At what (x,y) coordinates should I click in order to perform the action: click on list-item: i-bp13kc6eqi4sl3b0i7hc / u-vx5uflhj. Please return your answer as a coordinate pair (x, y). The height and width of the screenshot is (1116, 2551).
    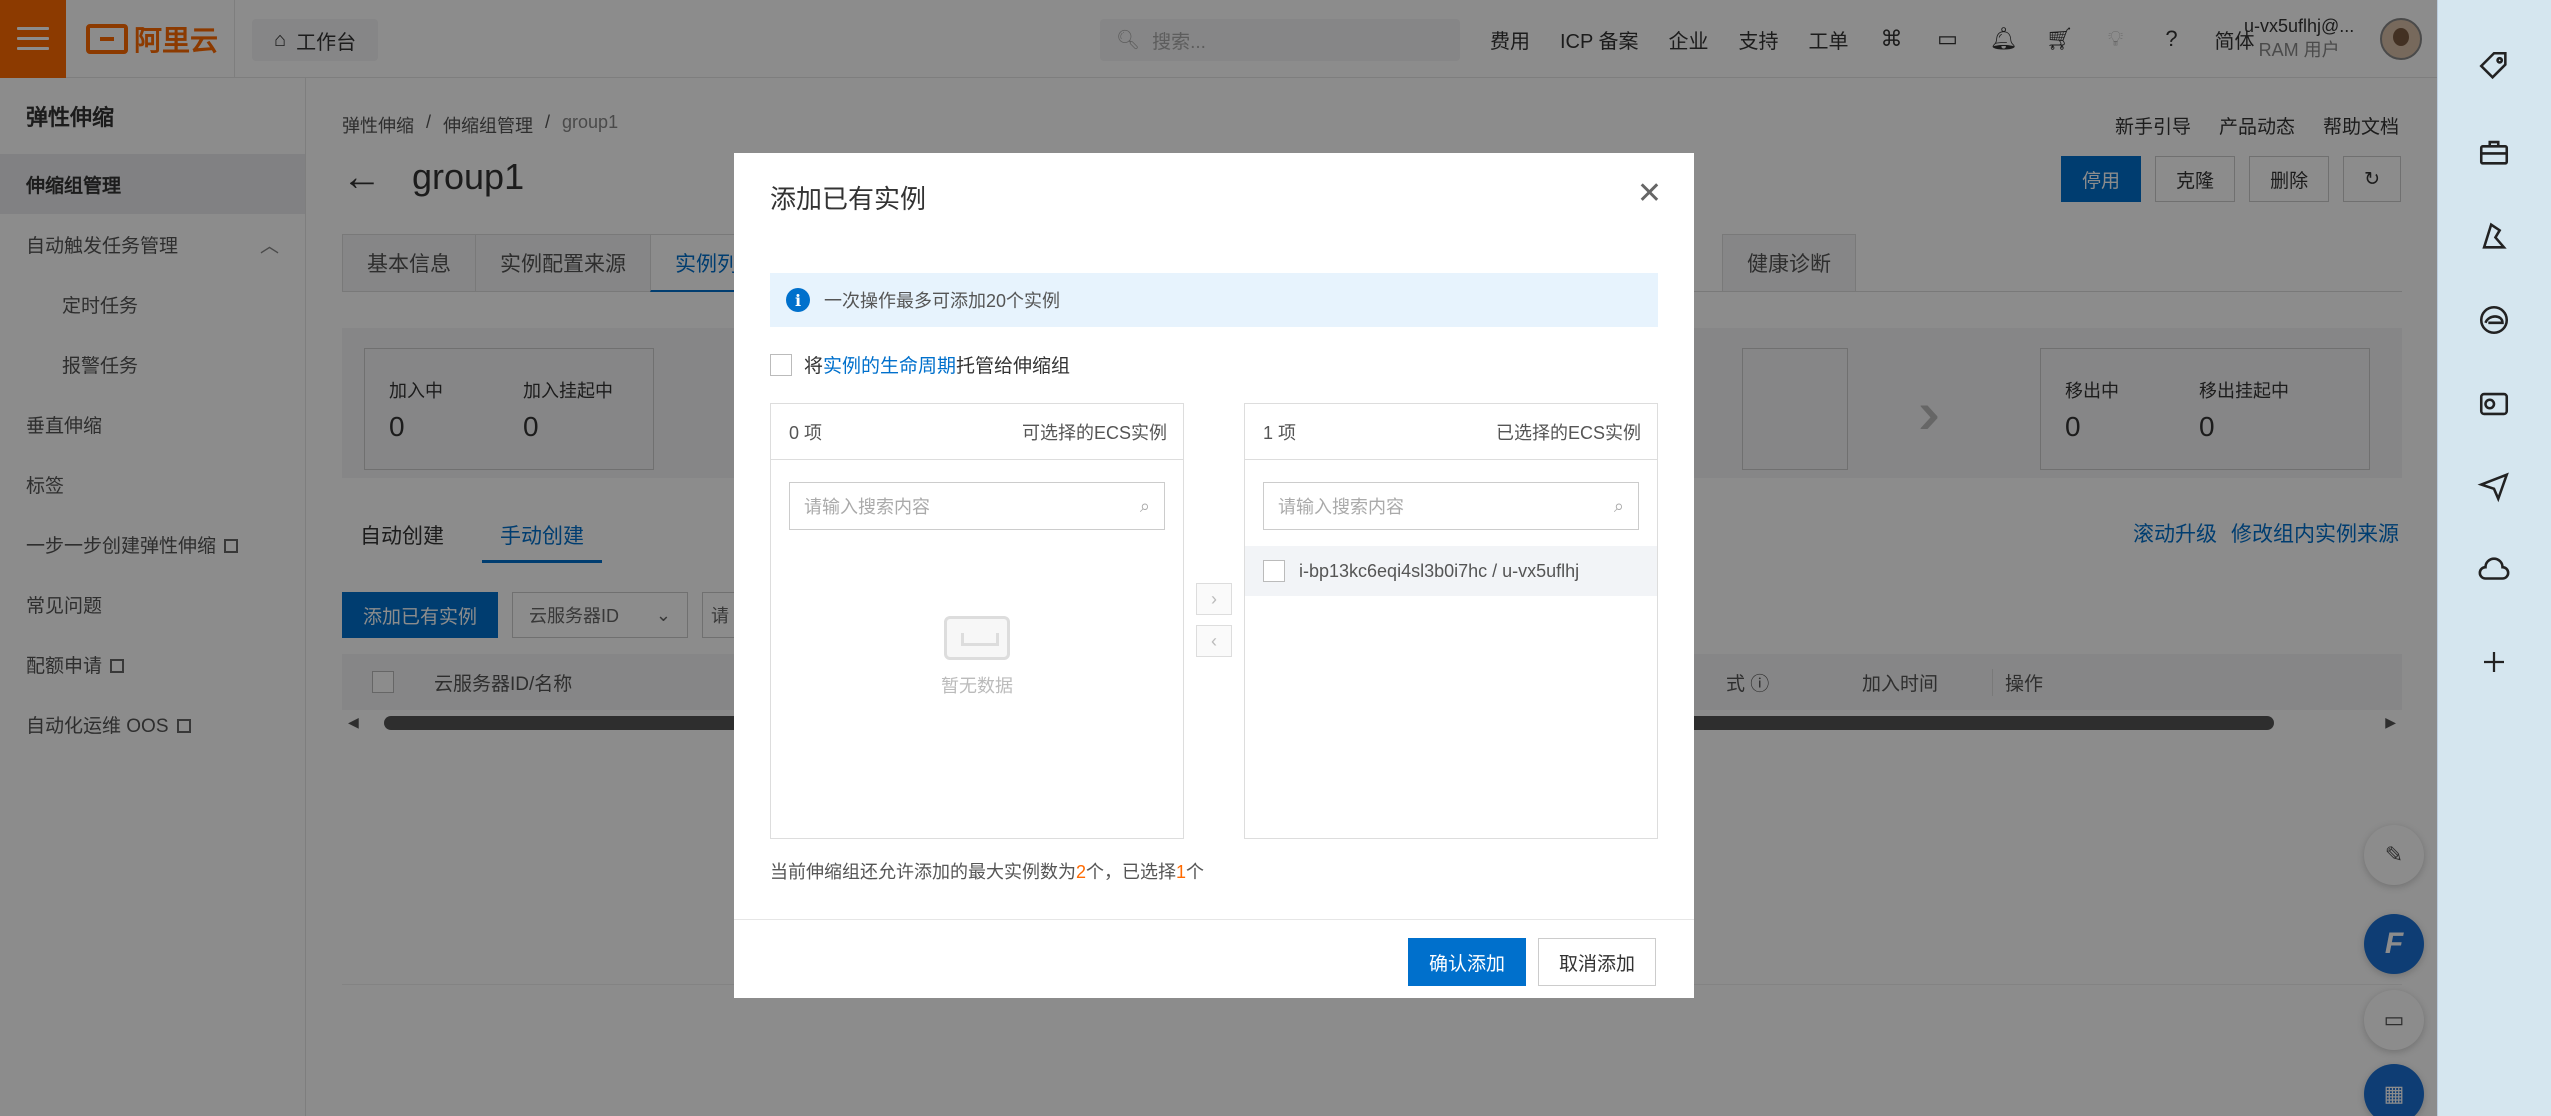
    Looking at the image, I should click on (1451, 571).